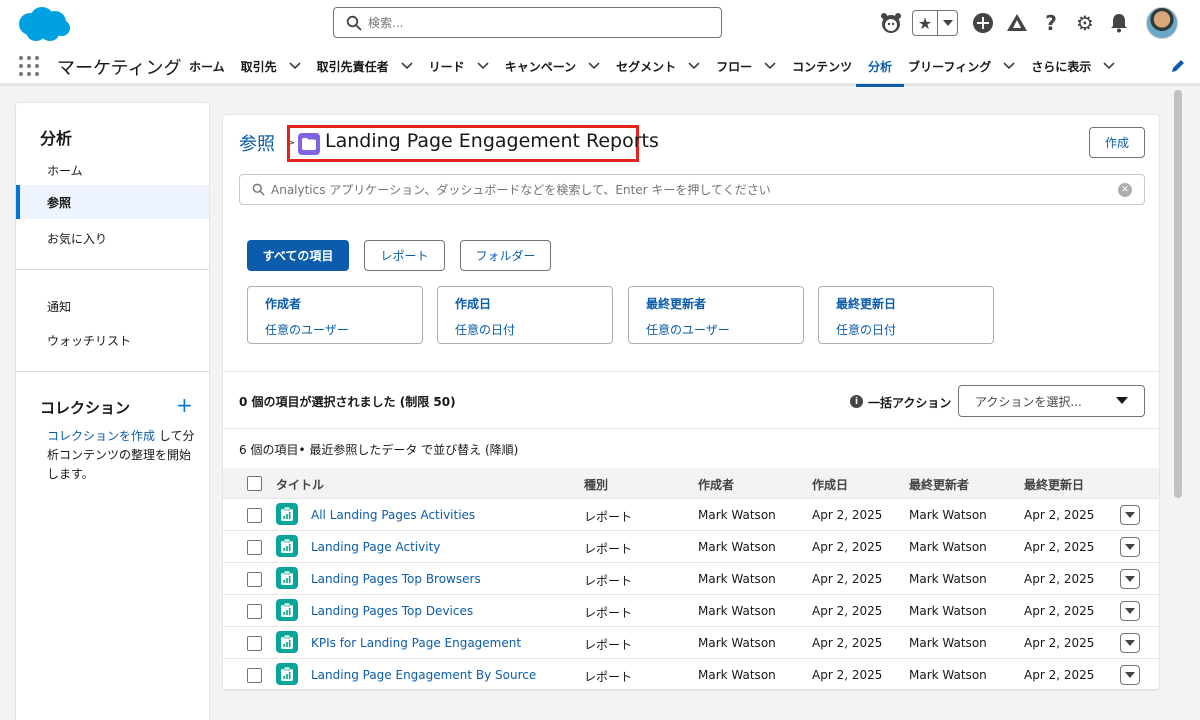 The image size is (1200, 720). I want to click on column-header-title: タイトル, so click(300, 484).